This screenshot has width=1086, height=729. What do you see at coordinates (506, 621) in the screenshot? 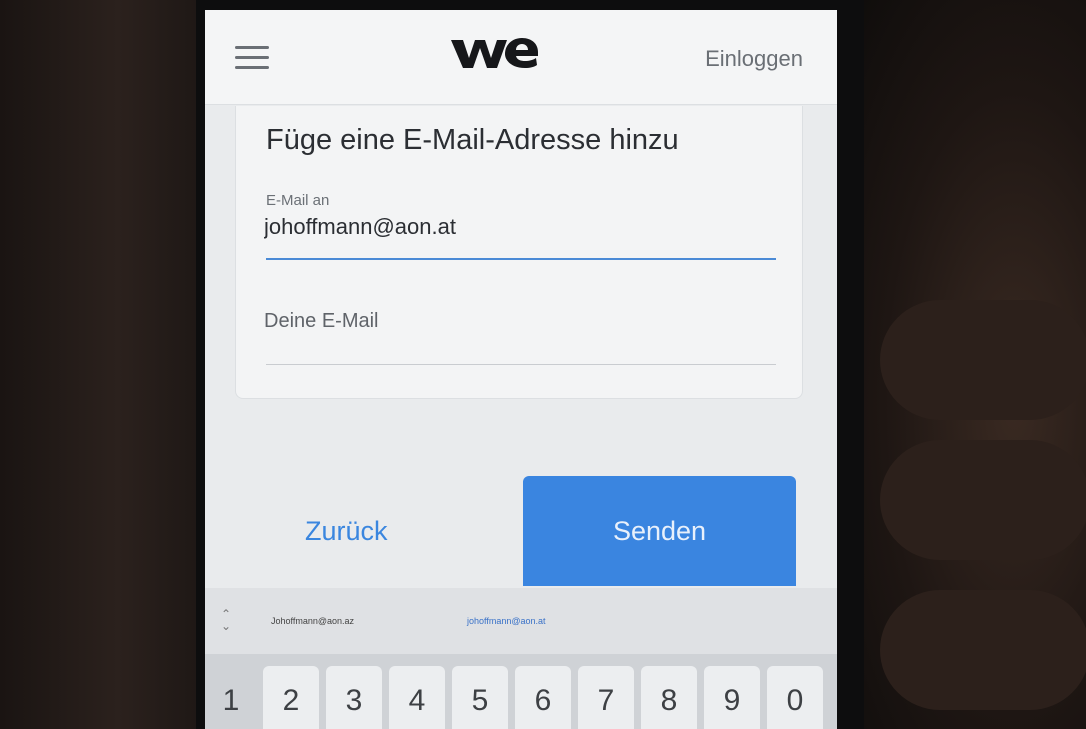
I see `autofill-suggestion: johoffmann@aon.at` at bounding box center [506, 621].